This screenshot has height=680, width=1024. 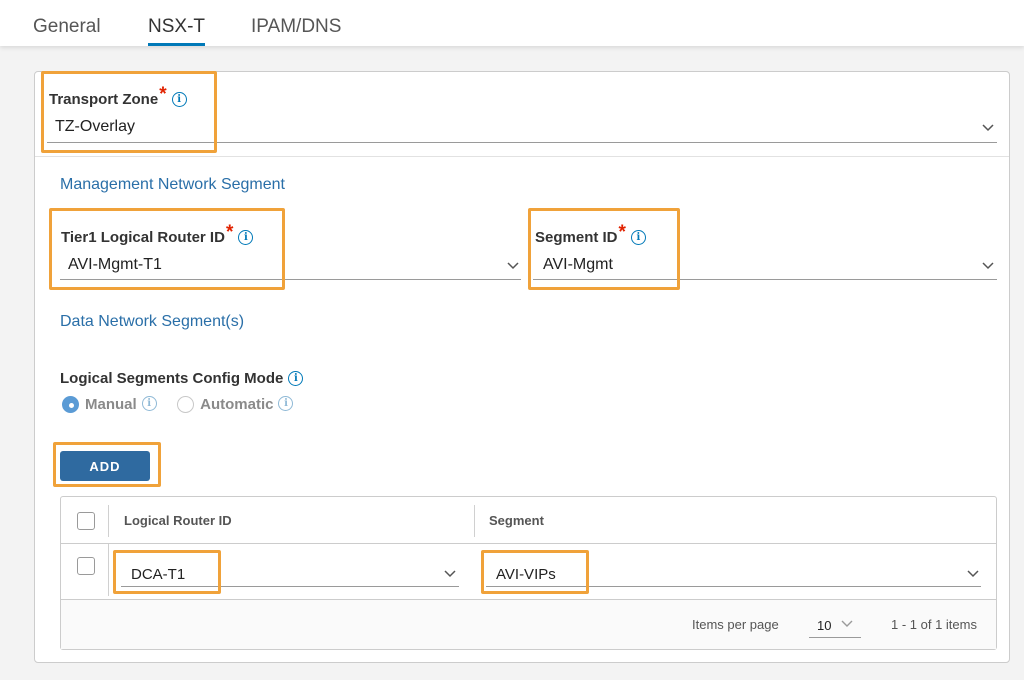 I want to click on section-divider, so click(x=522, y=156).